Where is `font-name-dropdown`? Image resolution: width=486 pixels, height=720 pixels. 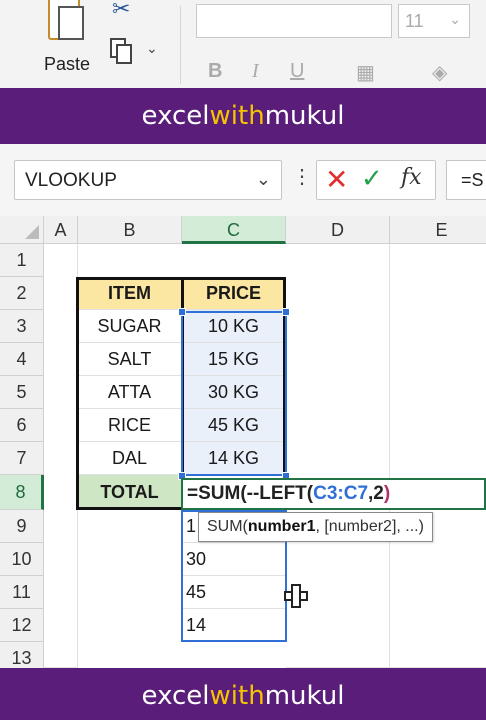 font-name-dropdown is located at coordinates (294, 21).